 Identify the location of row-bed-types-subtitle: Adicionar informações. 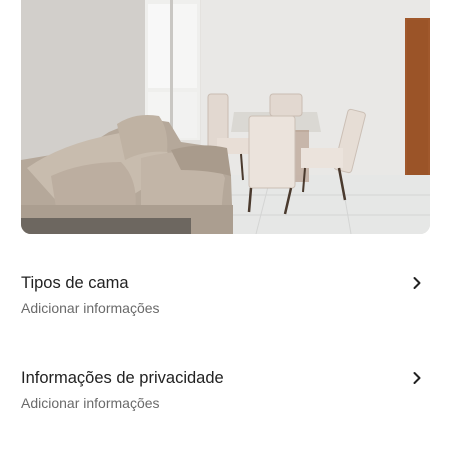
(90, 308).